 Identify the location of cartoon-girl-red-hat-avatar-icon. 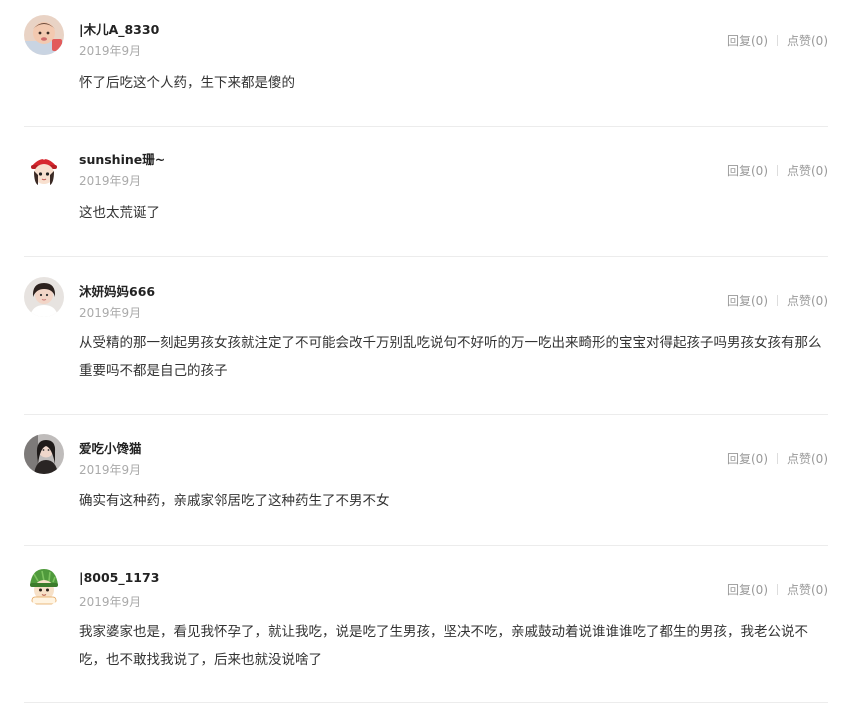
(44, 169).